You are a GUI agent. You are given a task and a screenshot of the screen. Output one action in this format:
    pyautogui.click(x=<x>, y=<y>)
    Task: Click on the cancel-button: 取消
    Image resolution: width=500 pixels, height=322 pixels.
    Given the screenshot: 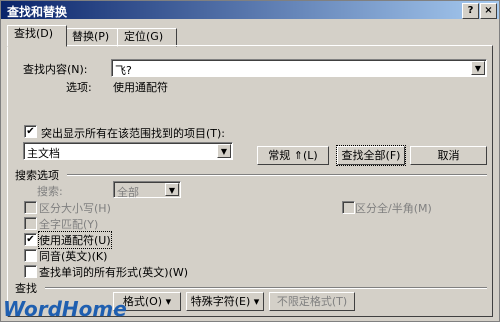 What is the action you would take?
    pyautogui.click(x=448, y=155)
    